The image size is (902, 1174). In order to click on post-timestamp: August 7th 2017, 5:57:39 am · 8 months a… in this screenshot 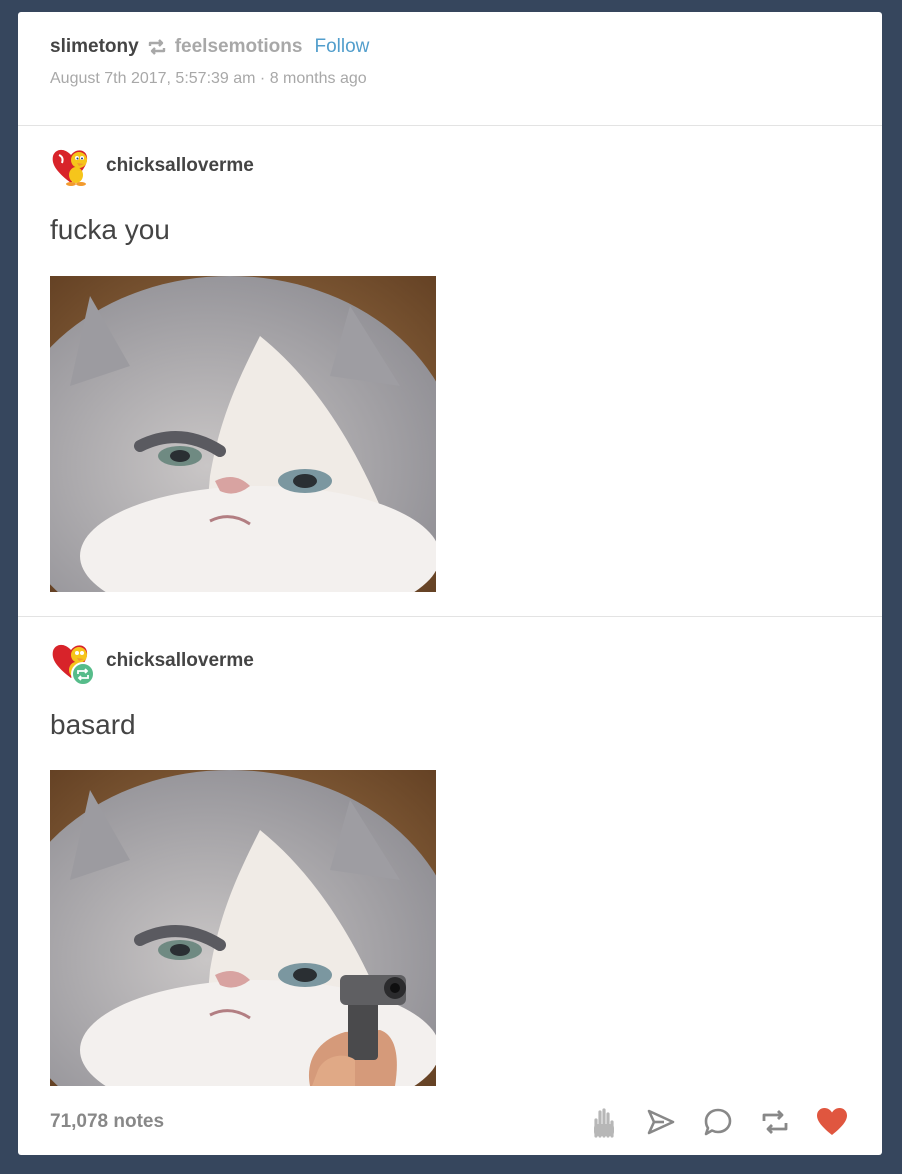, I will do `click(209, 79)`.